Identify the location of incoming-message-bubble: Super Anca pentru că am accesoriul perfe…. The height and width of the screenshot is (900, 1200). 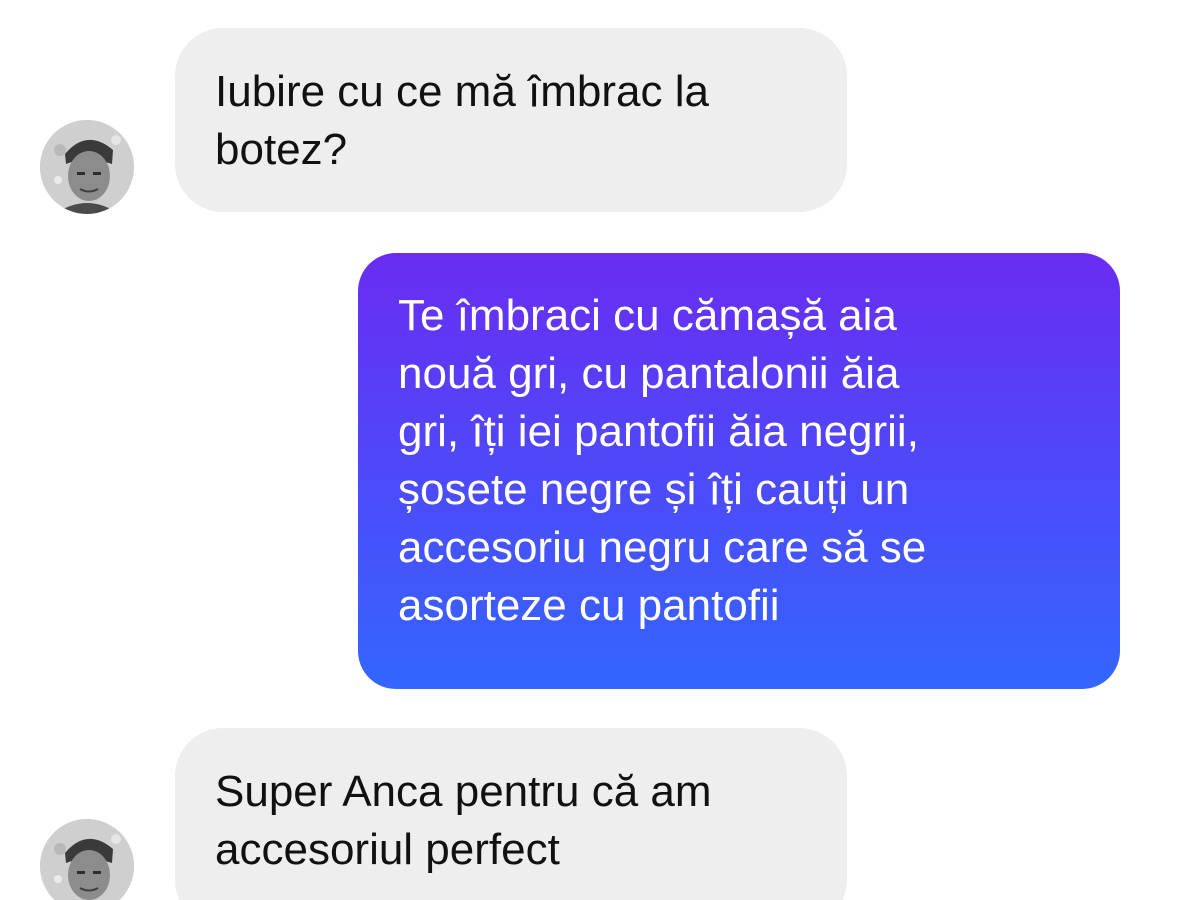
(511, 814).